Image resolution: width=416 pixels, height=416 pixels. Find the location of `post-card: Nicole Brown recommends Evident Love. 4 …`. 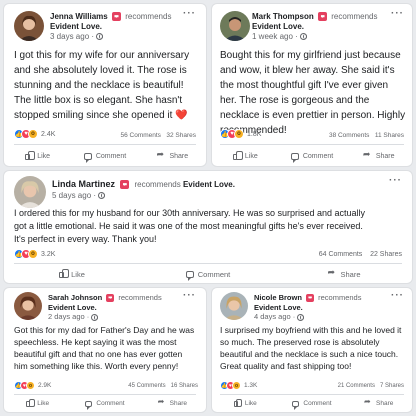

post-card: Nicole Brown recommends Evident Love. 4 … is located at coordinates (312, 350).